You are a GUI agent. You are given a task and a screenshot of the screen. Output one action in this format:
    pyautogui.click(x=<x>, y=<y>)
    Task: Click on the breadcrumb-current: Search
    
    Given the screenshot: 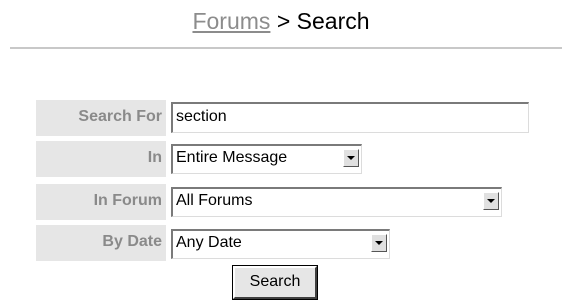 What is the action you would take?
    pyautogui.click(x=333, y=21)
    